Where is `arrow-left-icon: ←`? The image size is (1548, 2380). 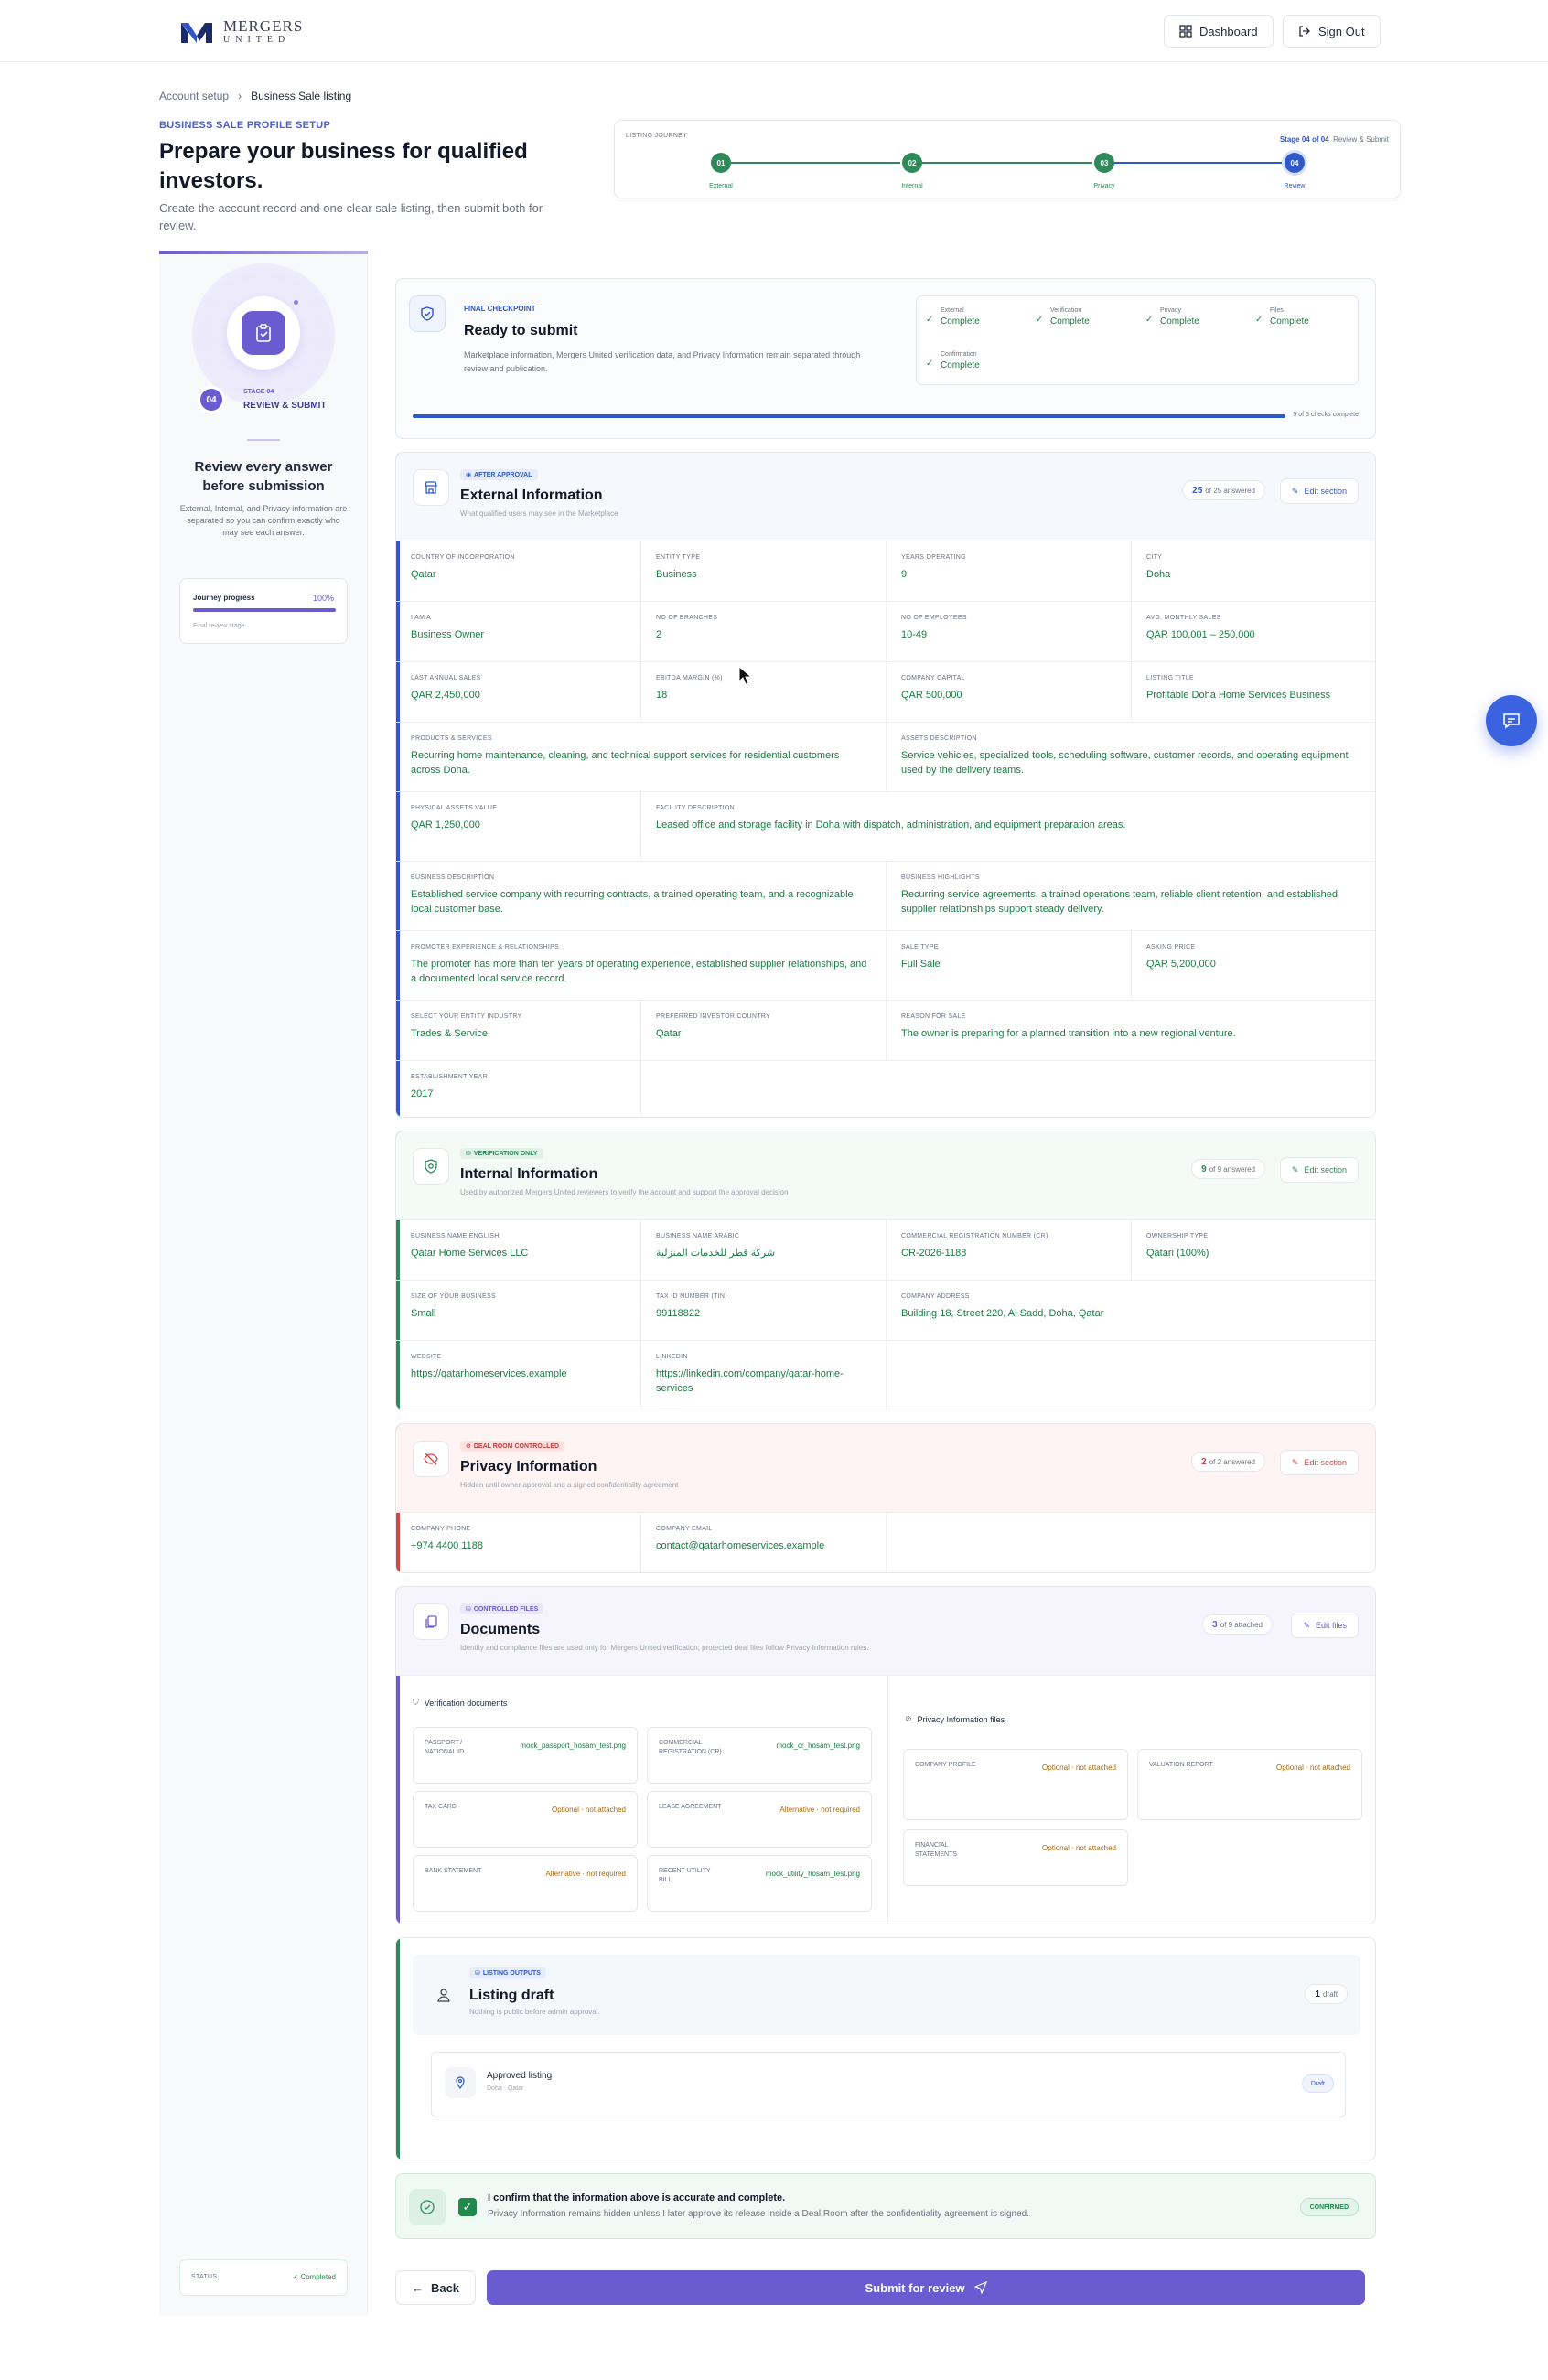 arrow-left-icon: ← is located at coordinates (417, 2287).